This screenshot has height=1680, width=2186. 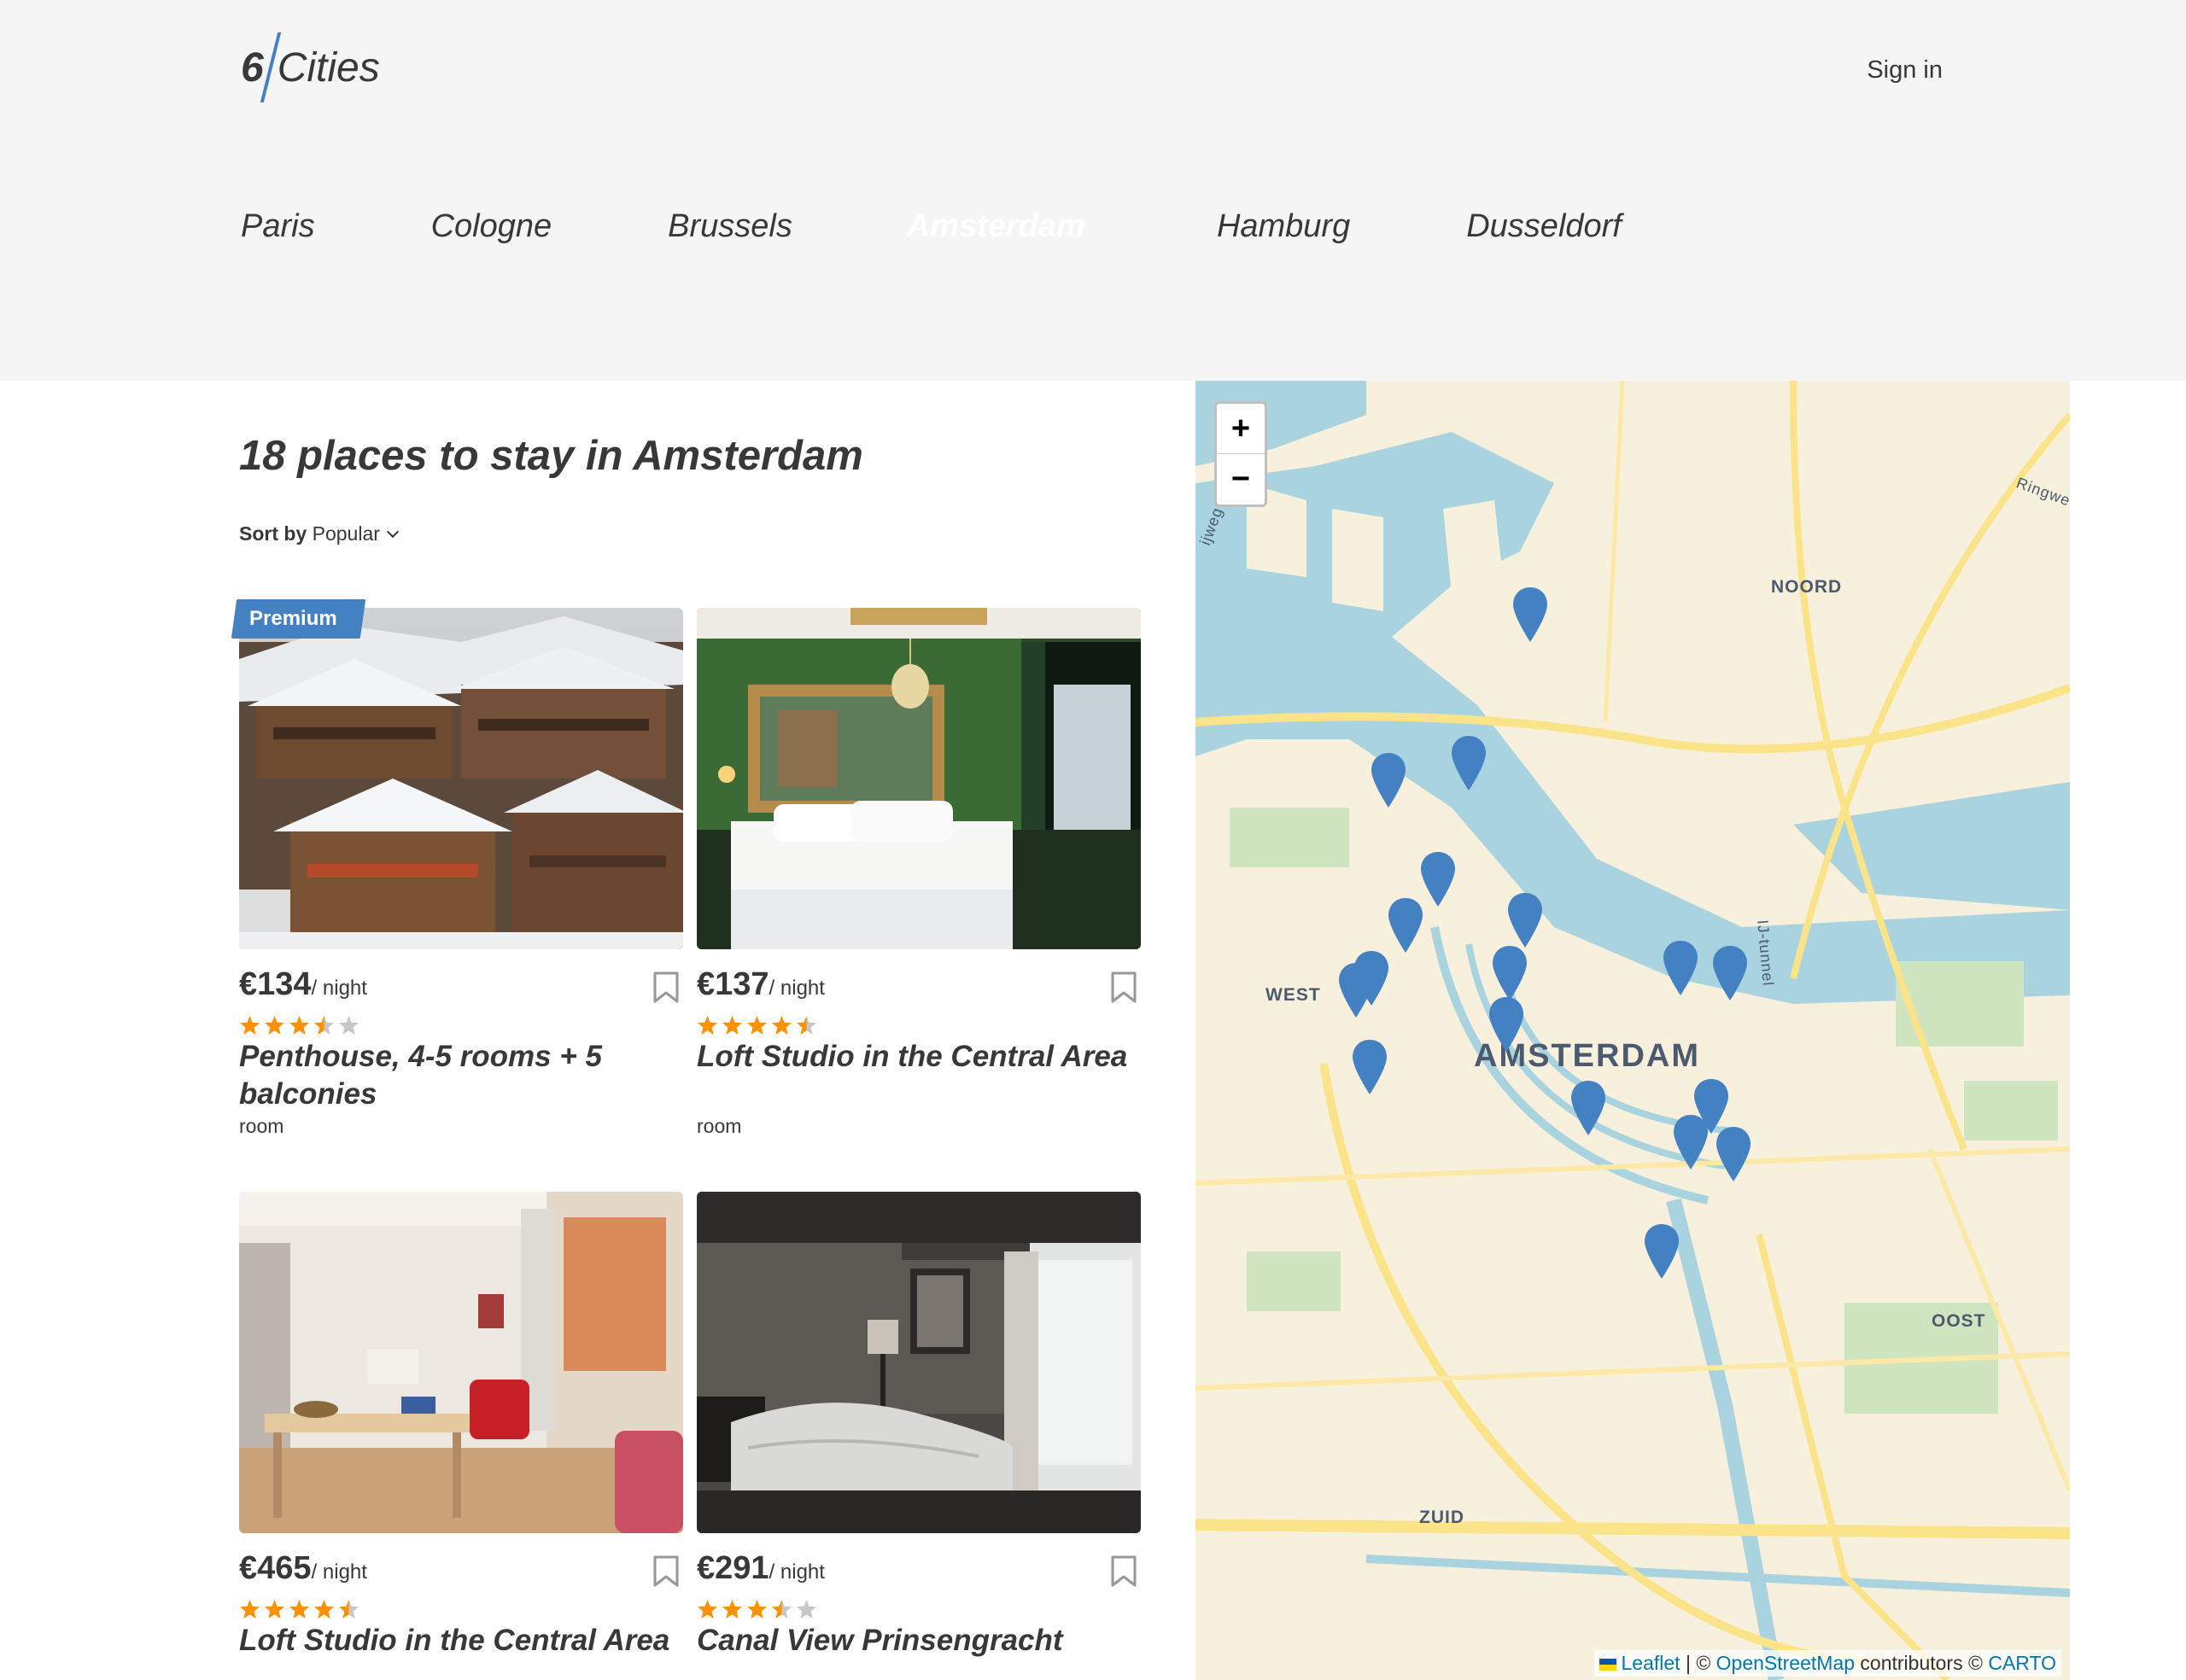 I want to click on attribution-contributors: contributors ©, so click(x=1921, y=1663).